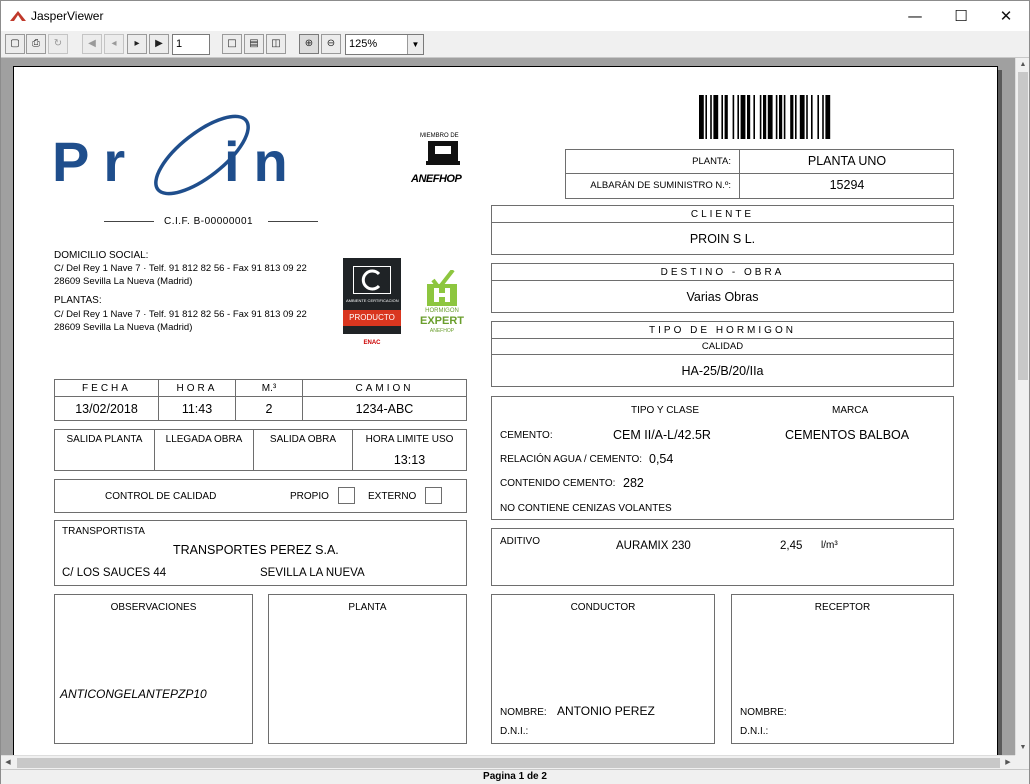  Describe the element at coordinates (571, 459) in the screenshot. I see `relacion-label: RELACIÓN AGUA / CEMENTO:` at that location.